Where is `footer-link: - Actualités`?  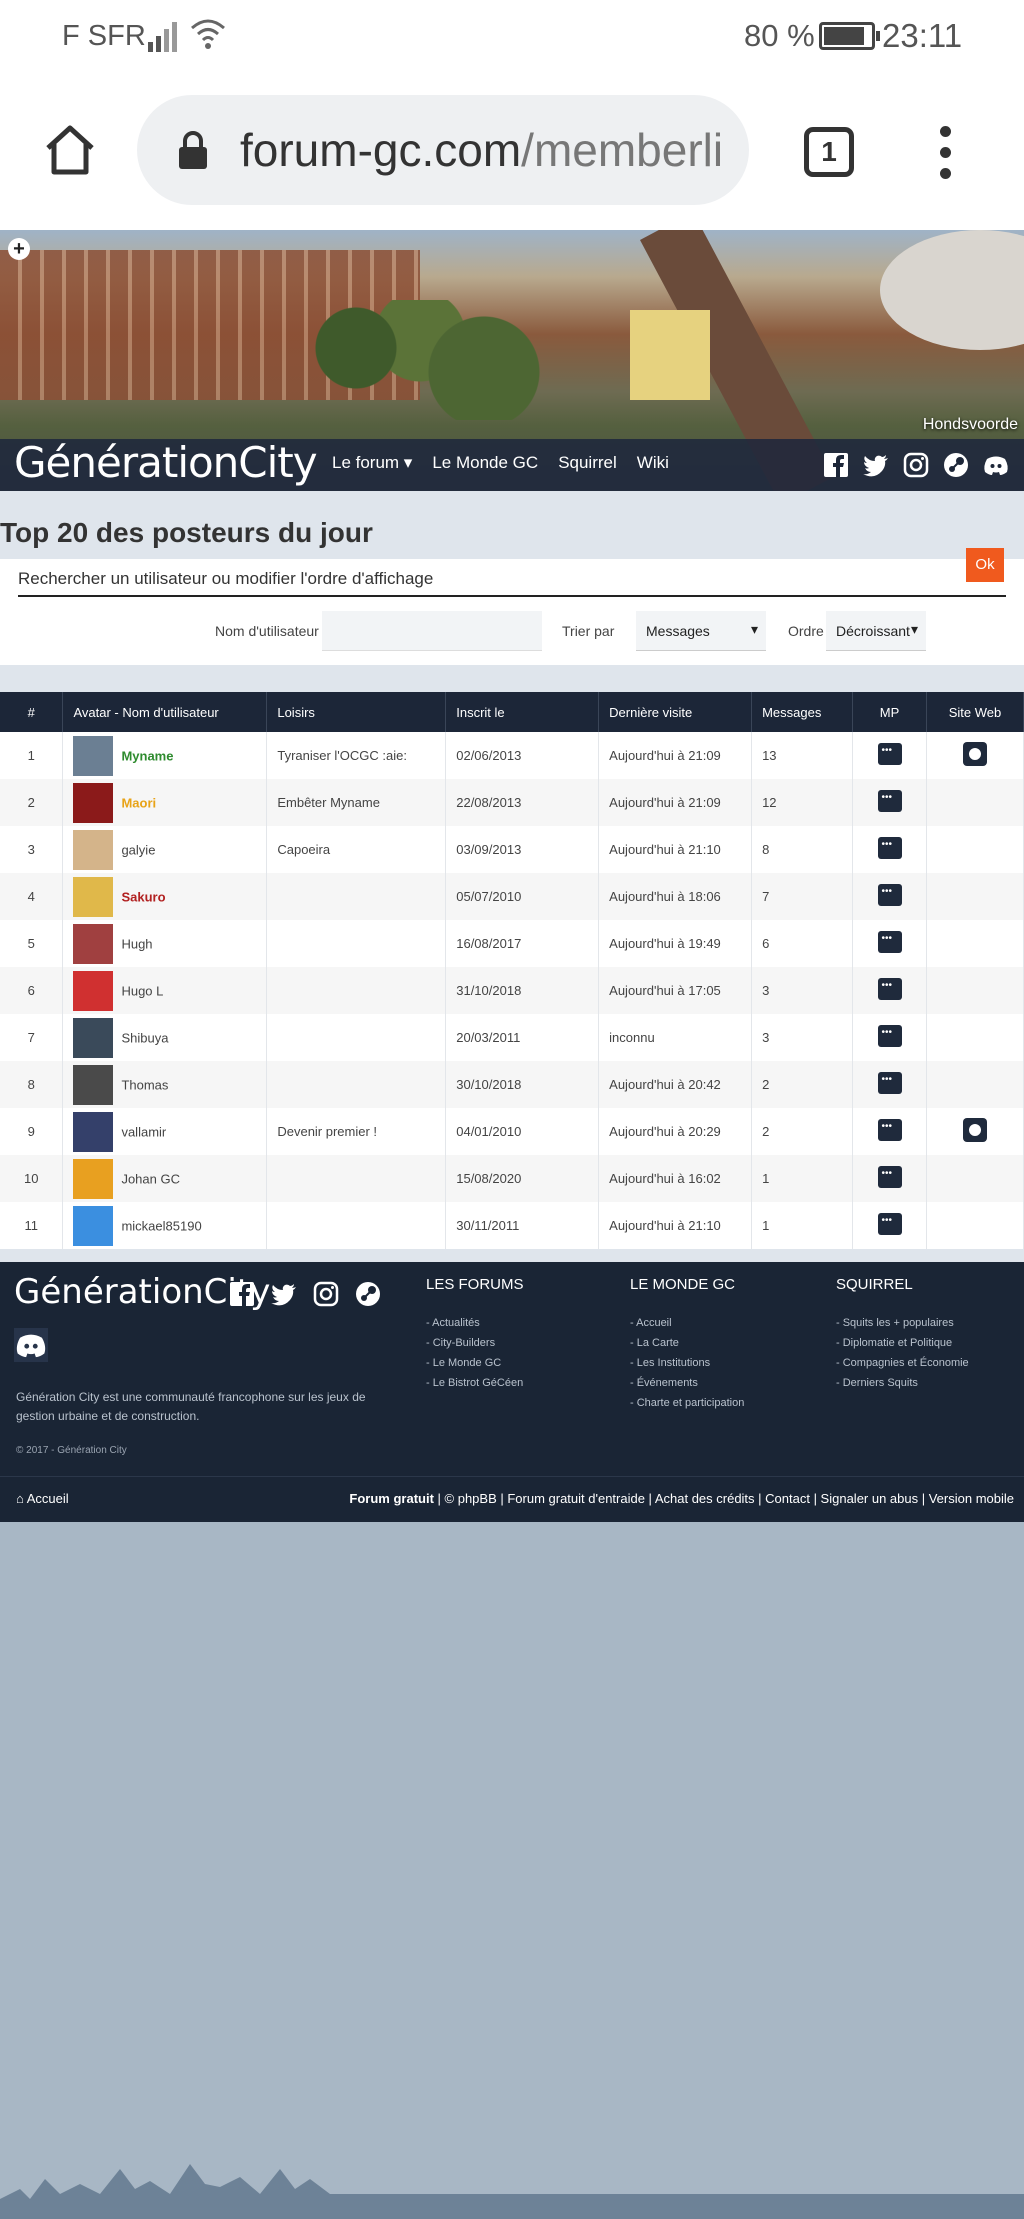
footer-link: - Actualités is located at coordinates (475, 1323).